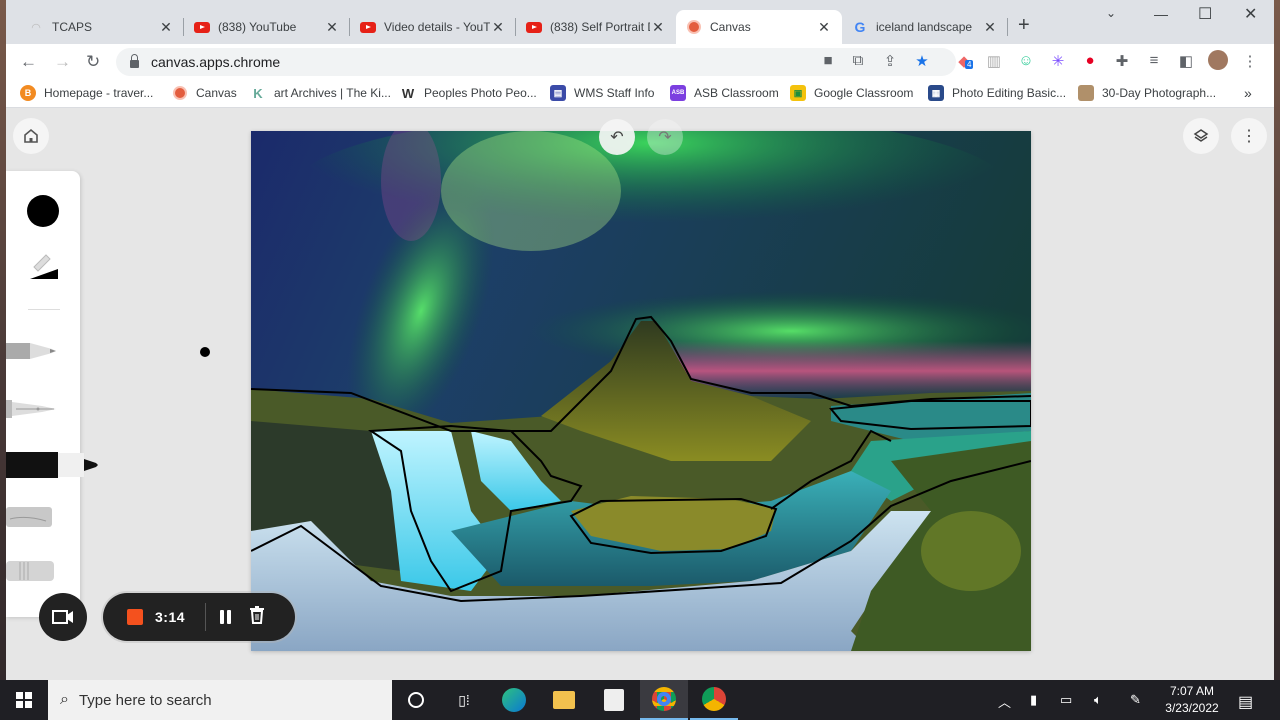 The image size is (1280, 720). I want to click on home-icon, so click(31, 135).